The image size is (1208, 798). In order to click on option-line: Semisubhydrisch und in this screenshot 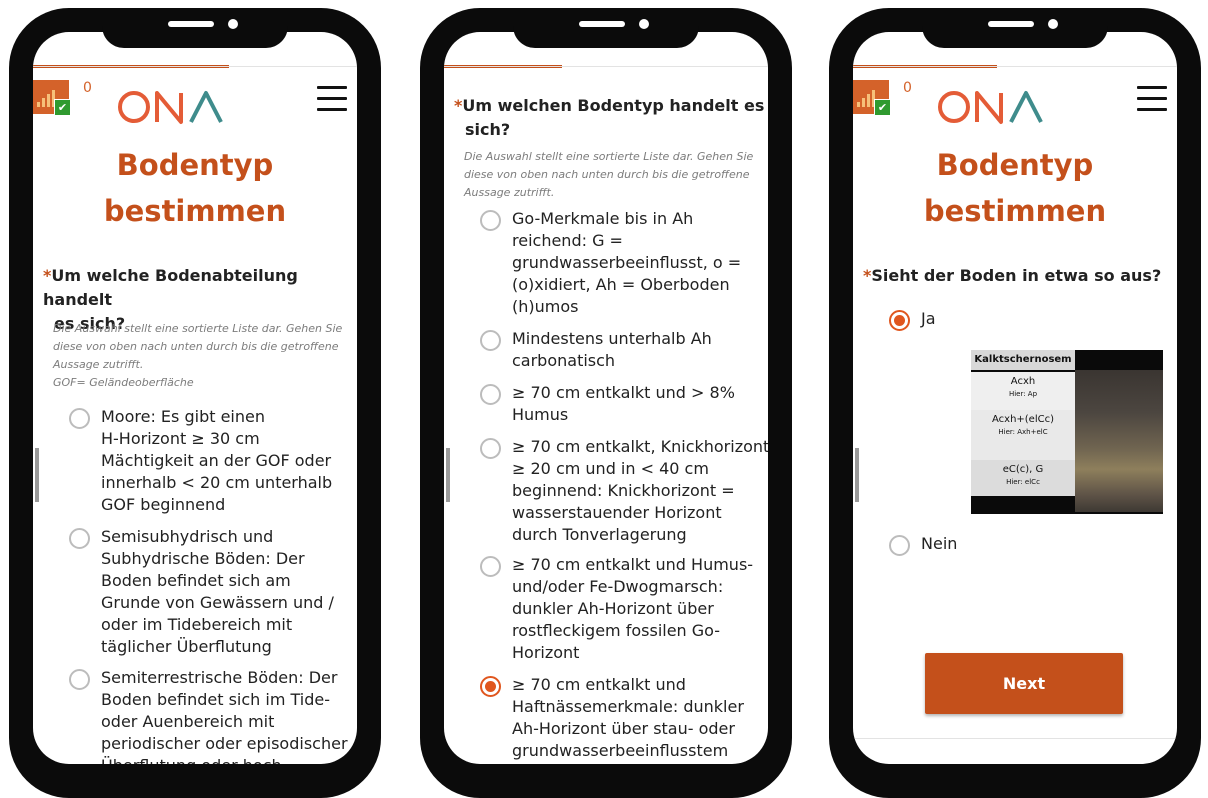, I will do `click(187, 536)`.